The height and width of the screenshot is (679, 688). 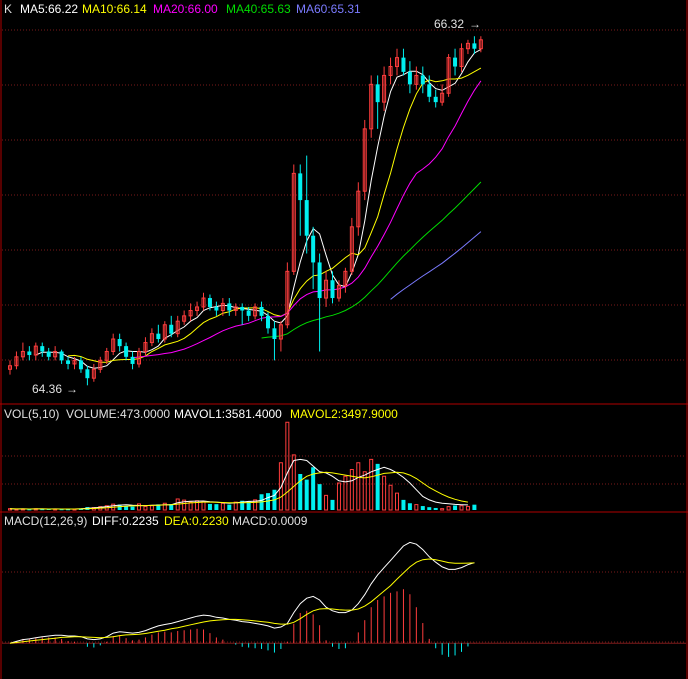 What do you see at coordinates (49, 9) in the screenshot?
I see `legend-ma5: MA5:66.22` at bounding box center [49, 9].